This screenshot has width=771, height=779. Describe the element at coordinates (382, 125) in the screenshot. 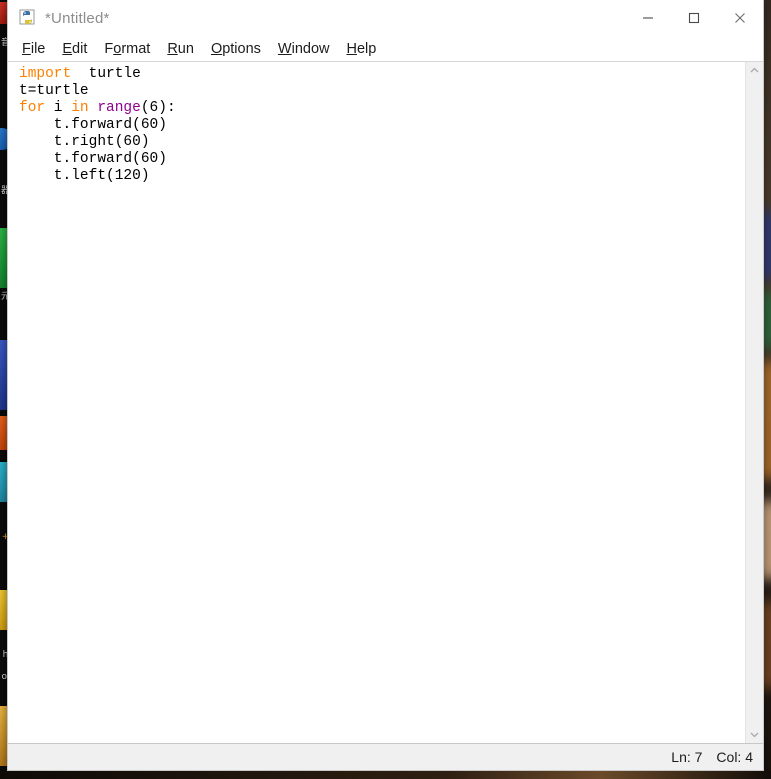

I see `code-line-4: t.forward(60)` at that location.